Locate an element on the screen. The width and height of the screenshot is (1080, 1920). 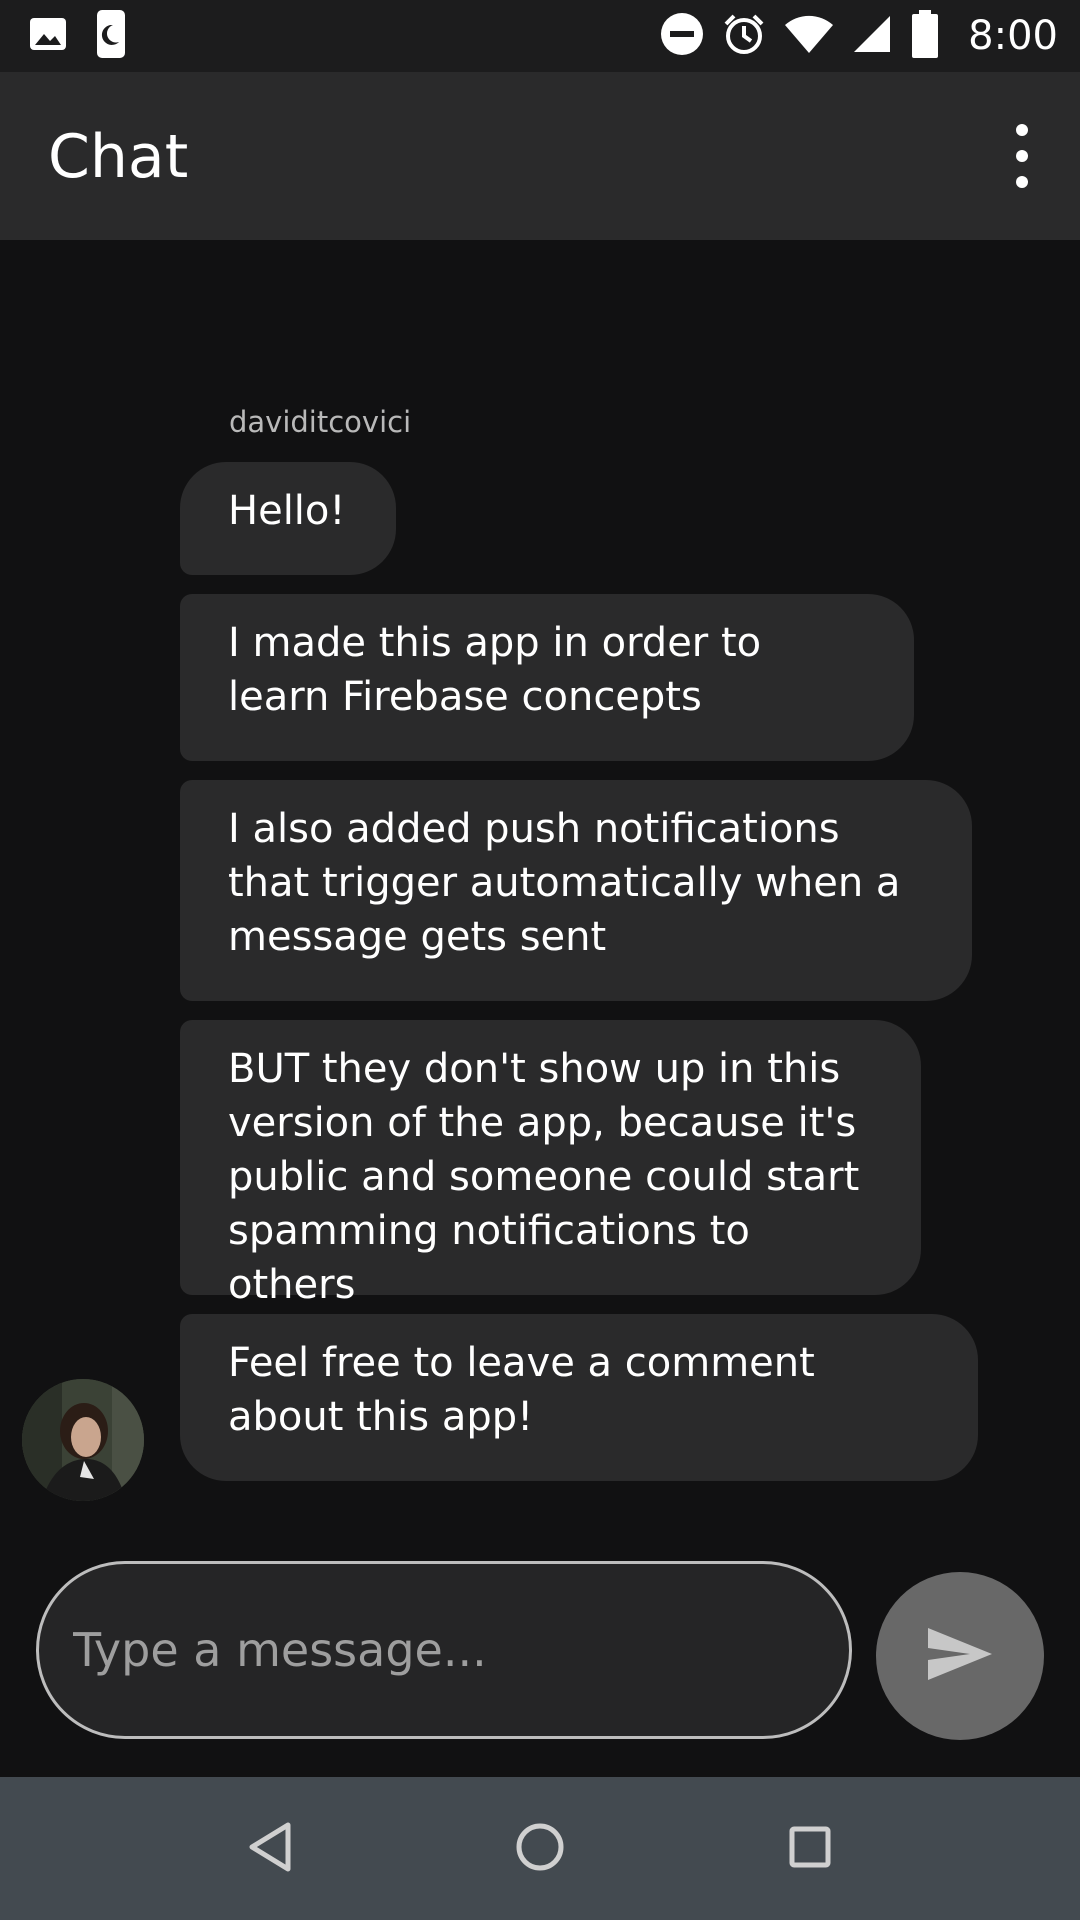
more-vert-icon is located at coordinates (1022, 130).